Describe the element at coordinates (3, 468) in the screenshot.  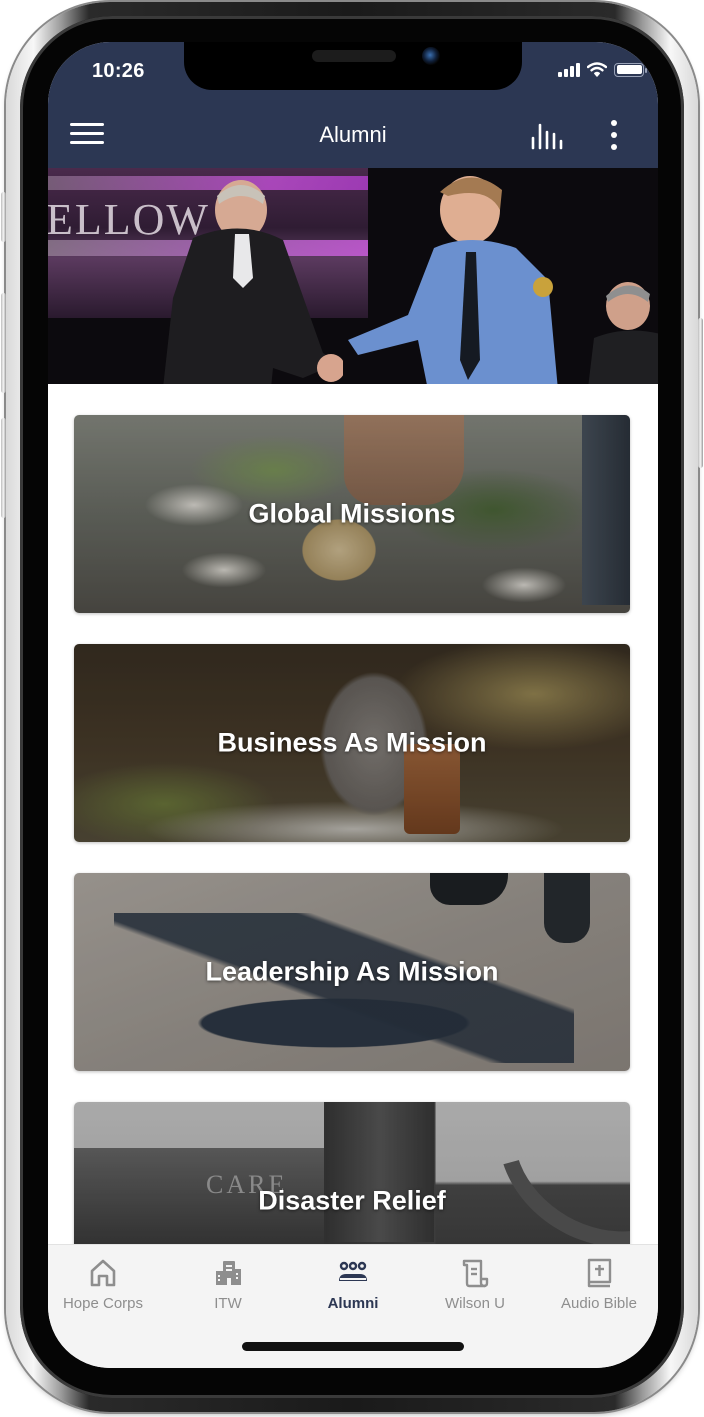
I see `volume-down-button` at that location.